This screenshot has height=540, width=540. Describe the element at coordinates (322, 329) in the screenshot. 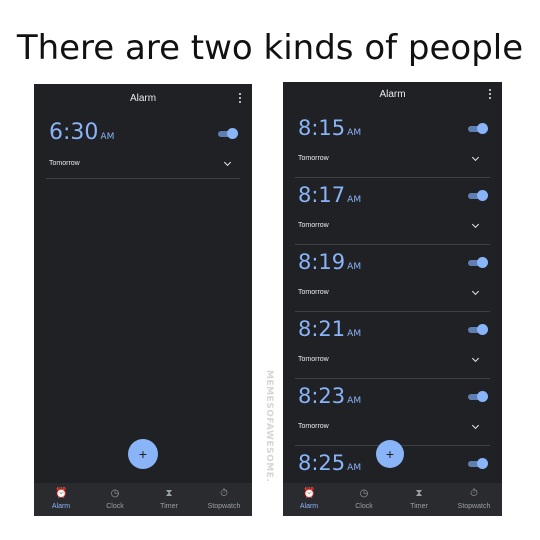

I see `alarm-time-value: 8:21` at that location.